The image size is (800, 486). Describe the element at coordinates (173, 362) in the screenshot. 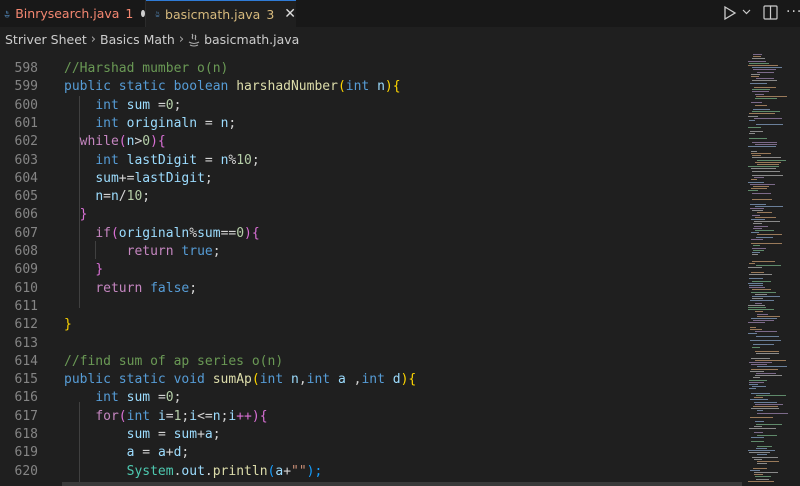

I see `code-line: //find sum of ap series o(n)` at that location.